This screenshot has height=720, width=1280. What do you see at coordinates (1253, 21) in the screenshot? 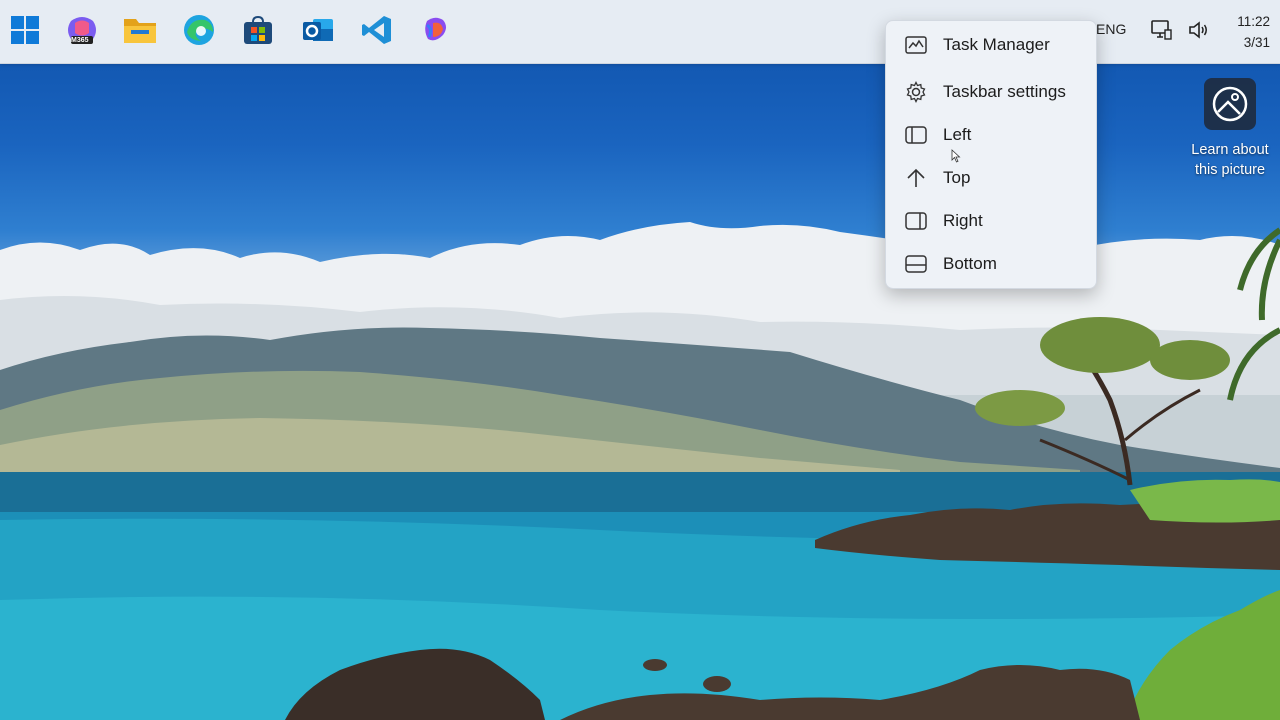
I see `clock-time: 11:22` at bounding box center [1253, 21].